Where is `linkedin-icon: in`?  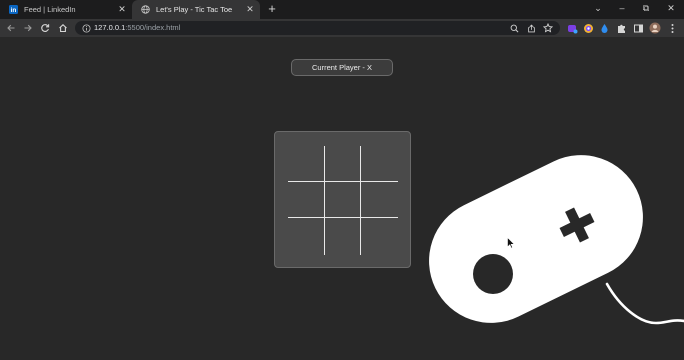
linkedin-icon: in is located at coordinates (13, 9).